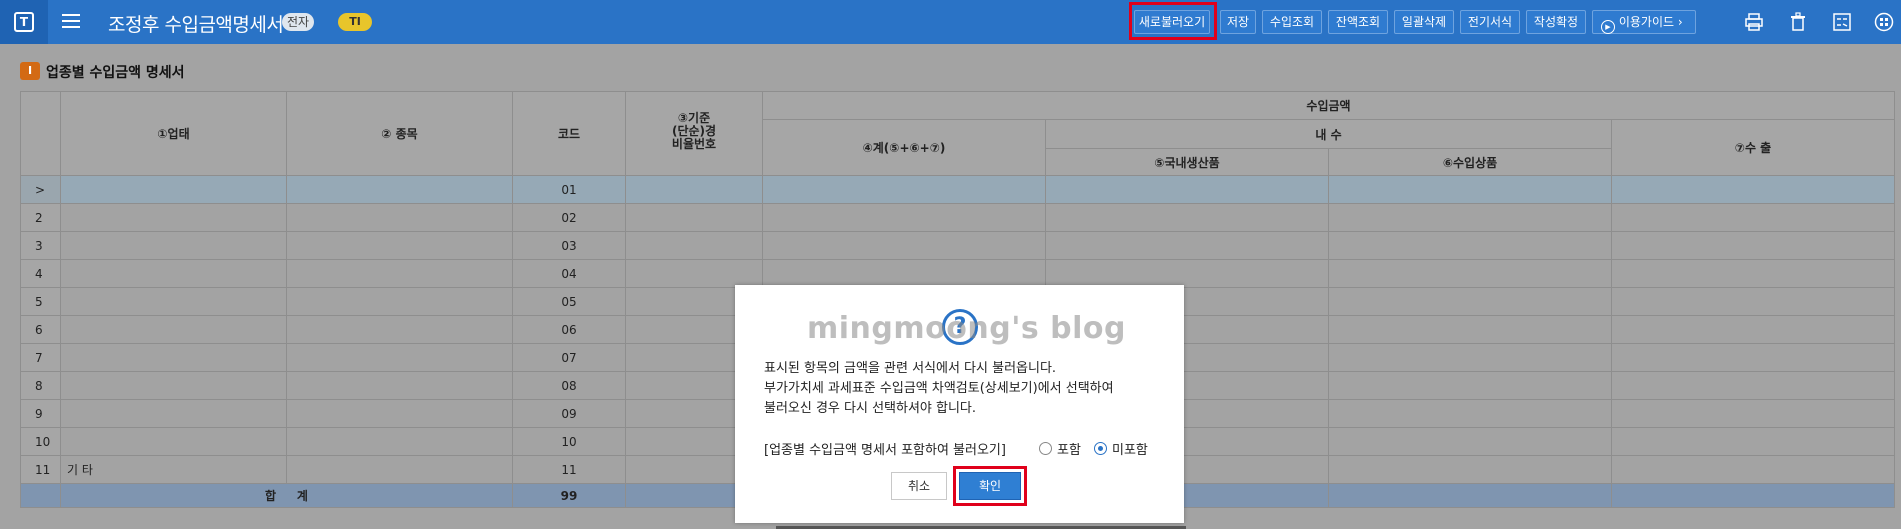  Describe the element at coordinates (40, 329) in the screenshot. I see `row-number: 6` at that location.